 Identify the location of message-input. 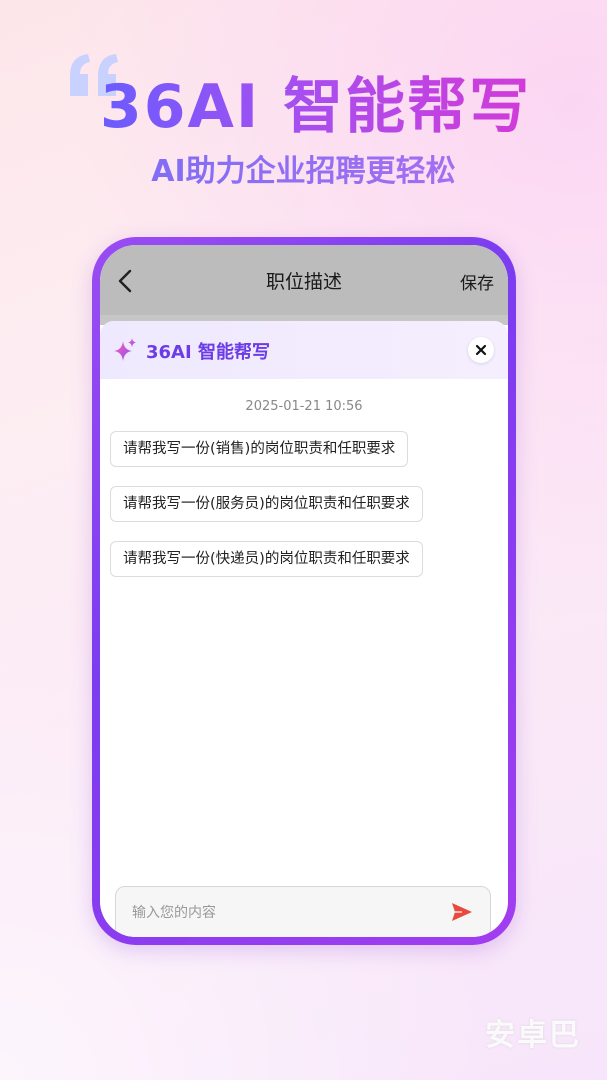
(282, 912).